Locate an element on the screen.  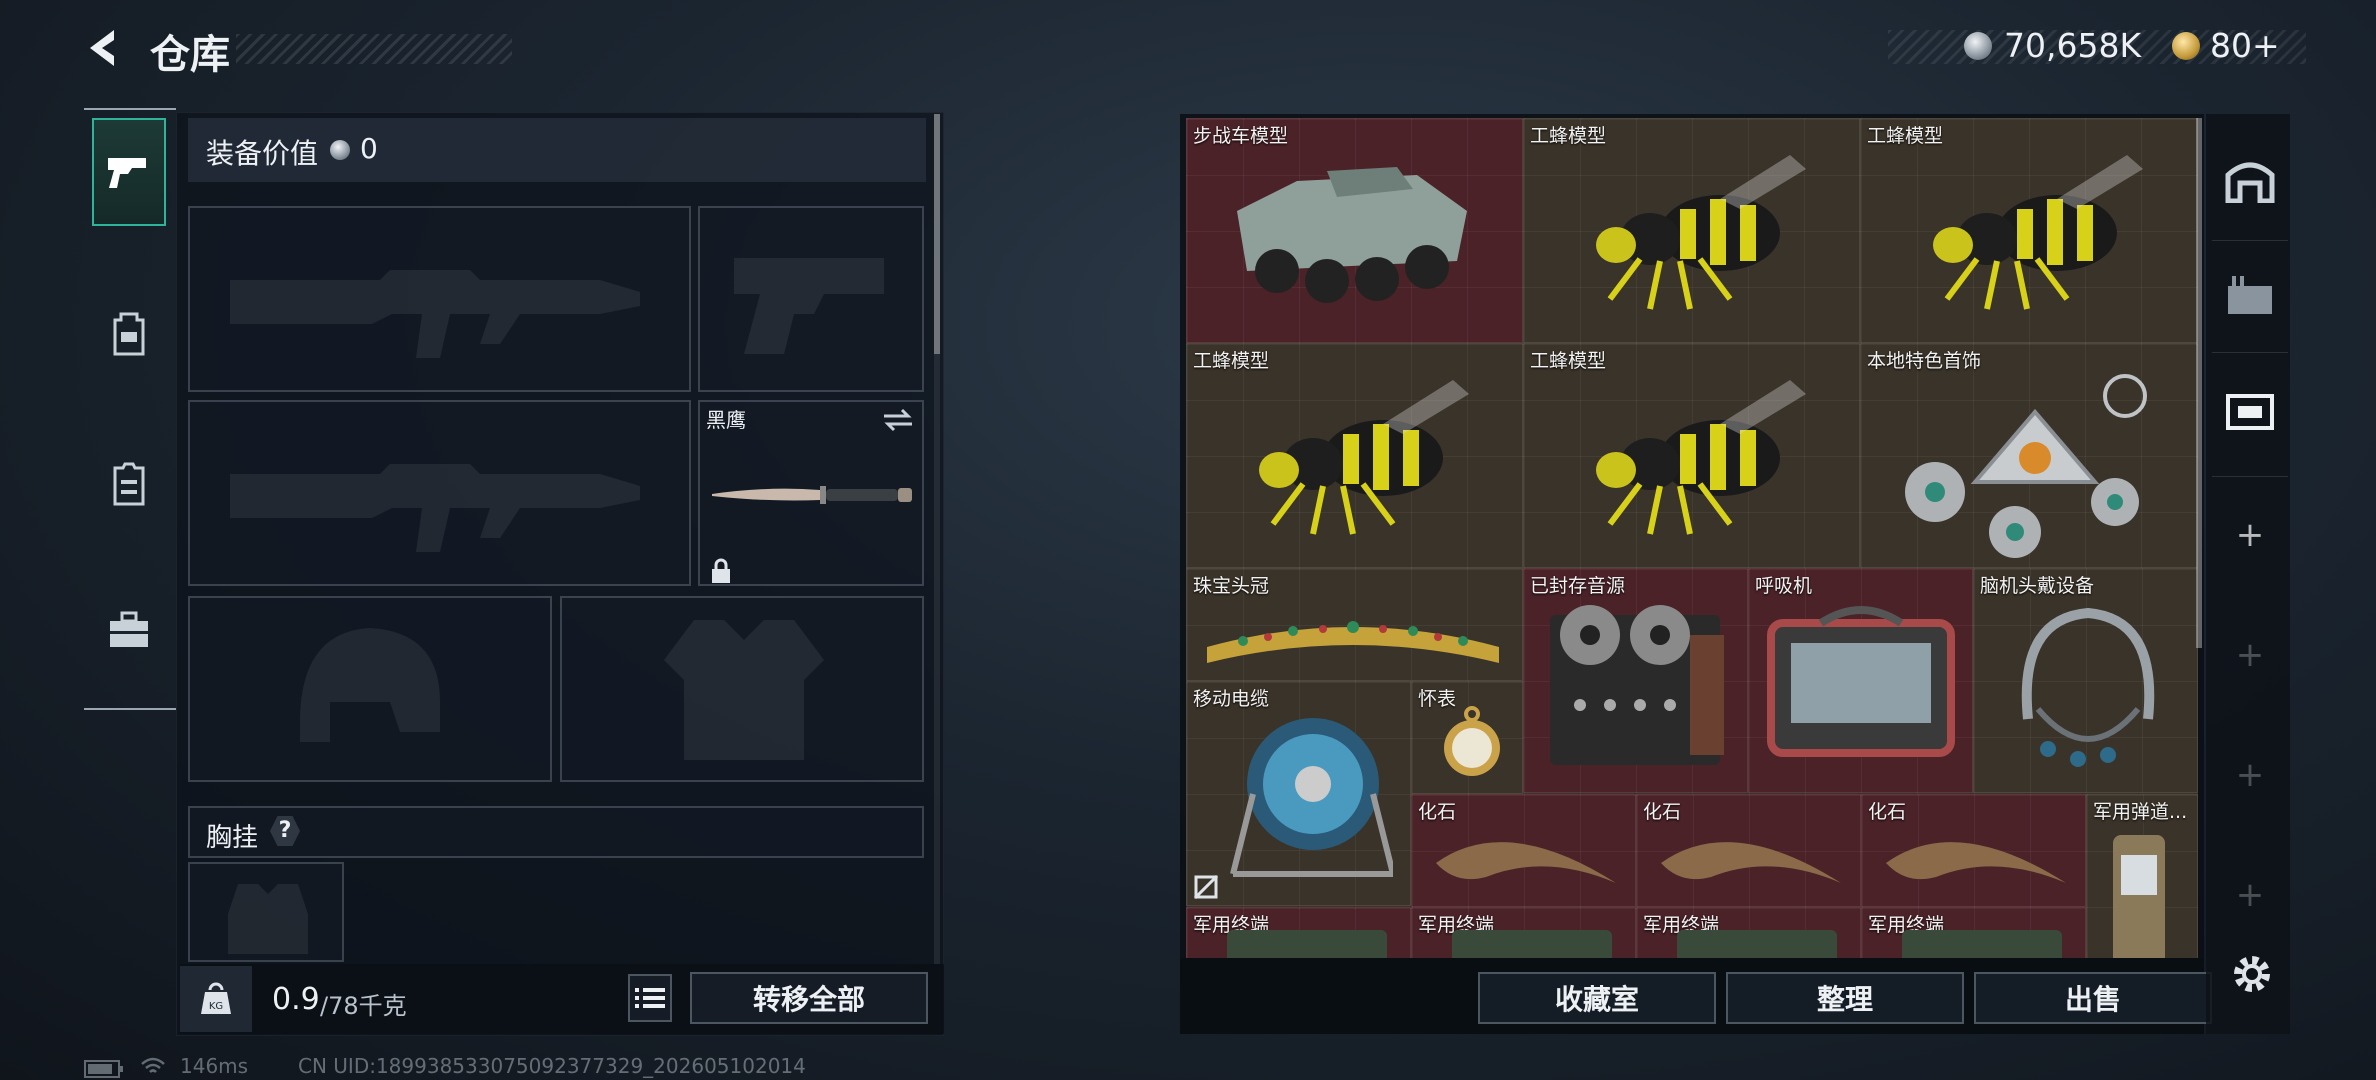
add-storage-button-disabled: + is located at coordinates (2250, 895).